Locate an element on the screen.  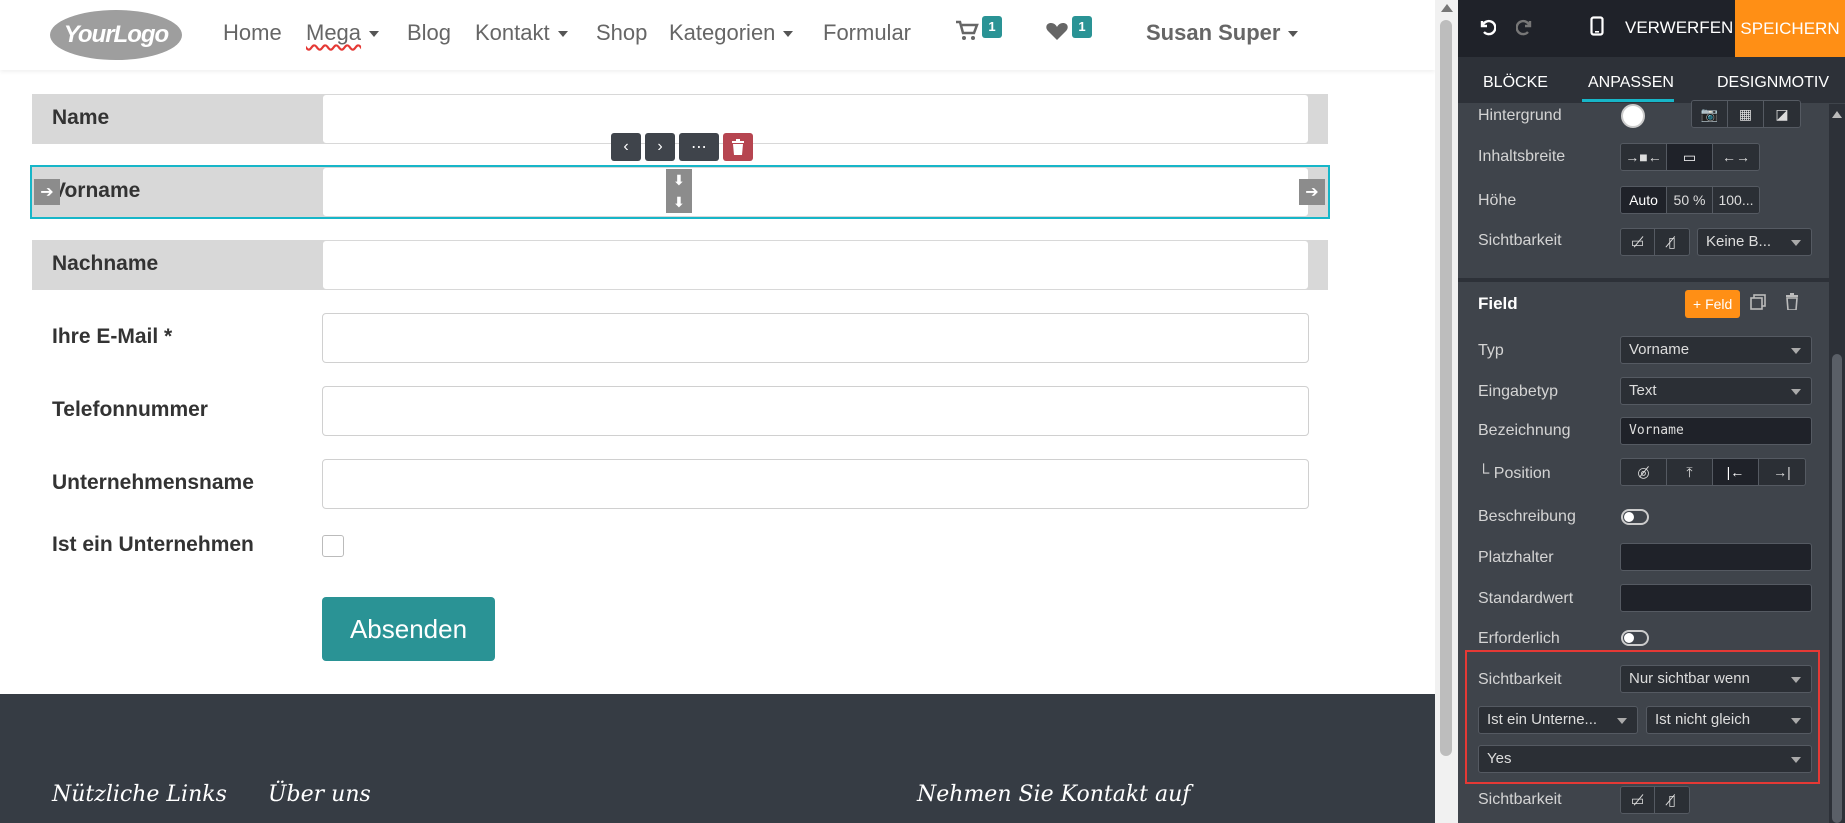
visibility-select: Nur sichtbar wenn is located at coordinates (1716, 679).